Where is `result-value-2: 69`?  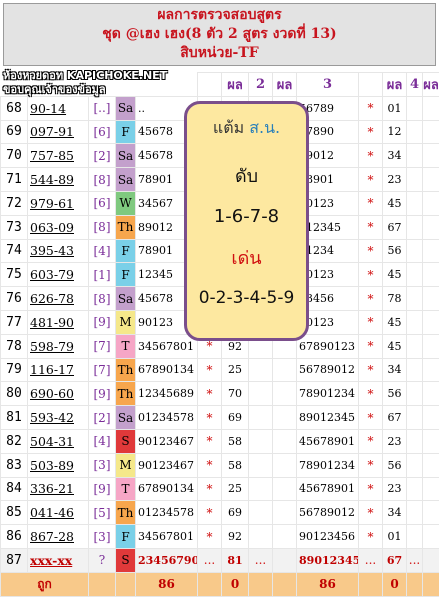 result-value-2: 69 is located at coordinates (235, 513).